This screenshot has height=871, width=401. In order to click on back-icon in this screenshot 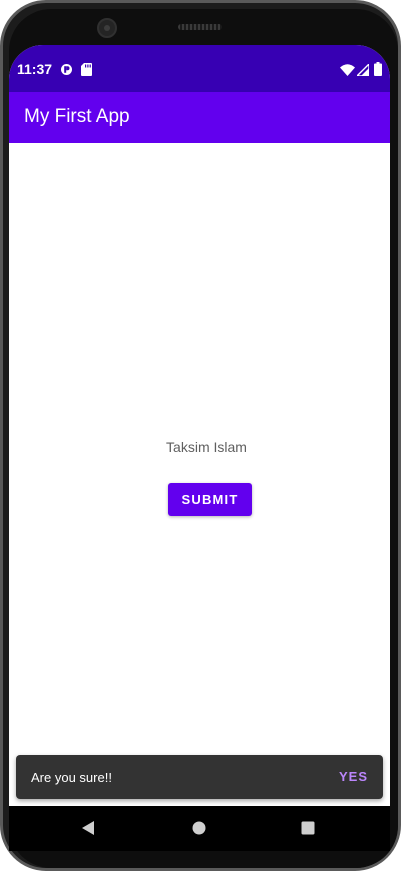, I will do `click(88, 830)`.